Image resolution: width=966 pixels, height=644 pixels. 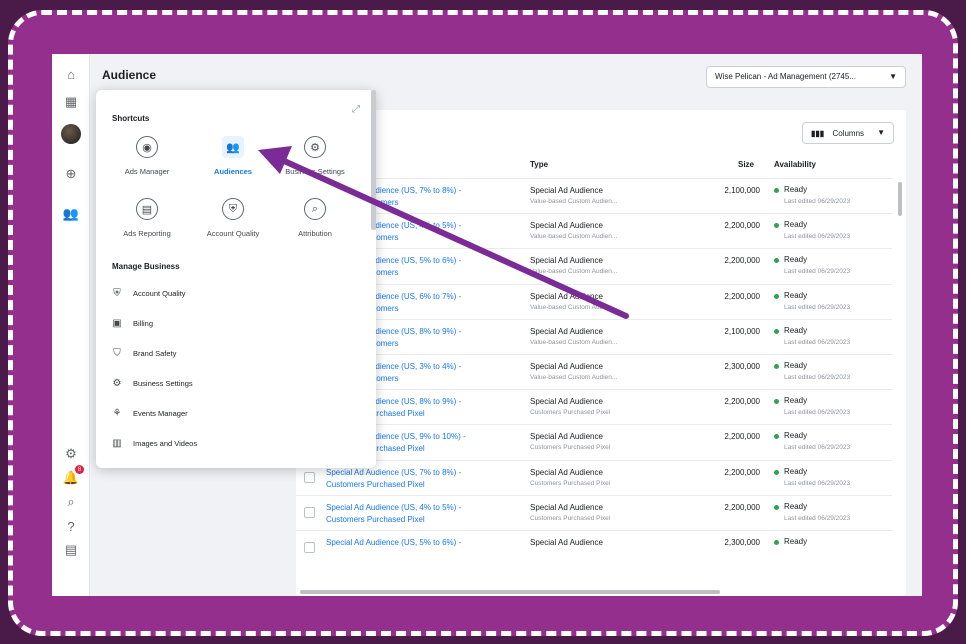 What do you see at coordinates (570, 518) in the screenshot?
I see `audience-subtype: Customers Purchased Pixel` at bounding box center [570, 518].